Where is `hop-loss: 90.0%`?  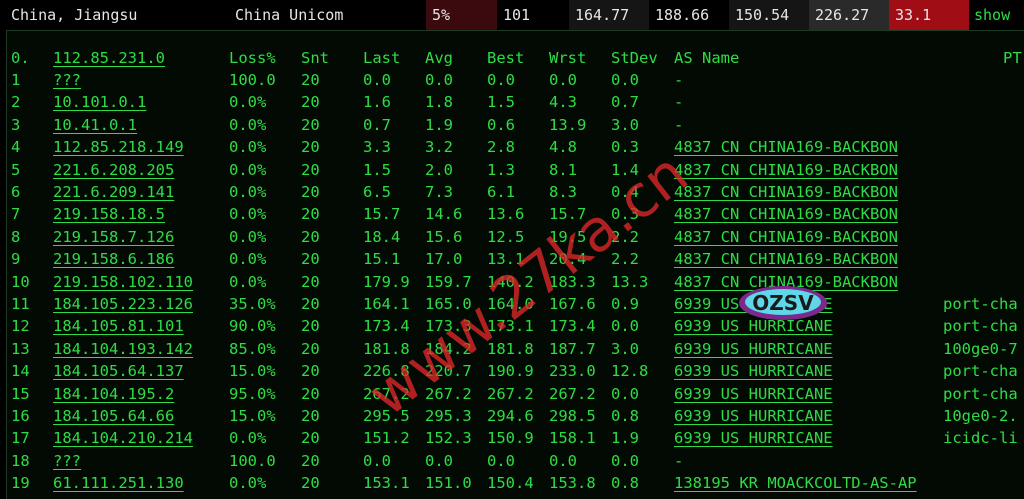
hop-loss: 90.0% is located at coordinates (252, 326).